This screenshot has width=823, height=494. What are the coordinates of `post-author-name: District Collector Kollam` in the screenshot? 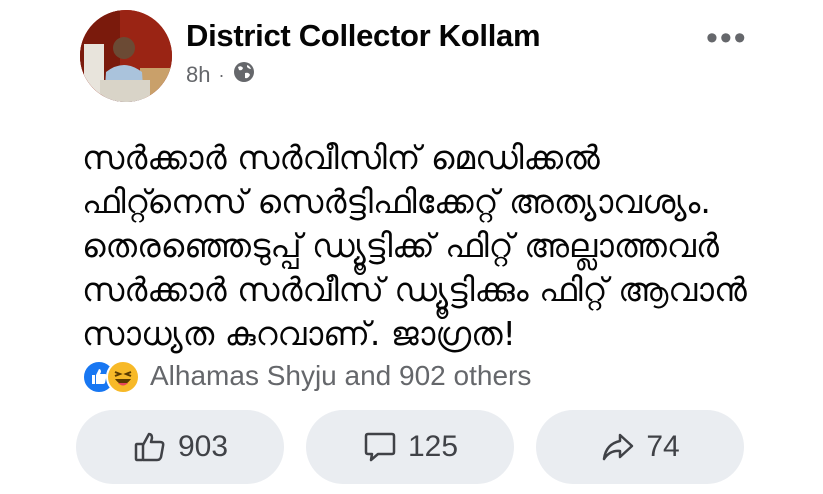 It's located at (363, 36).